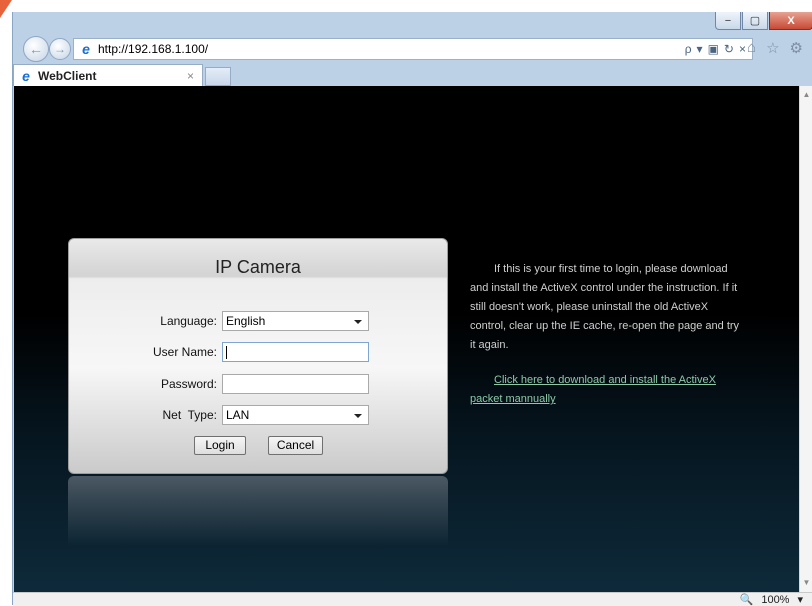 This screenshot has width=812, height=606. Describe the element at coordinates (108, 75) in the screenshot. I see `tab-webclient: e WebClient ×` at that location.